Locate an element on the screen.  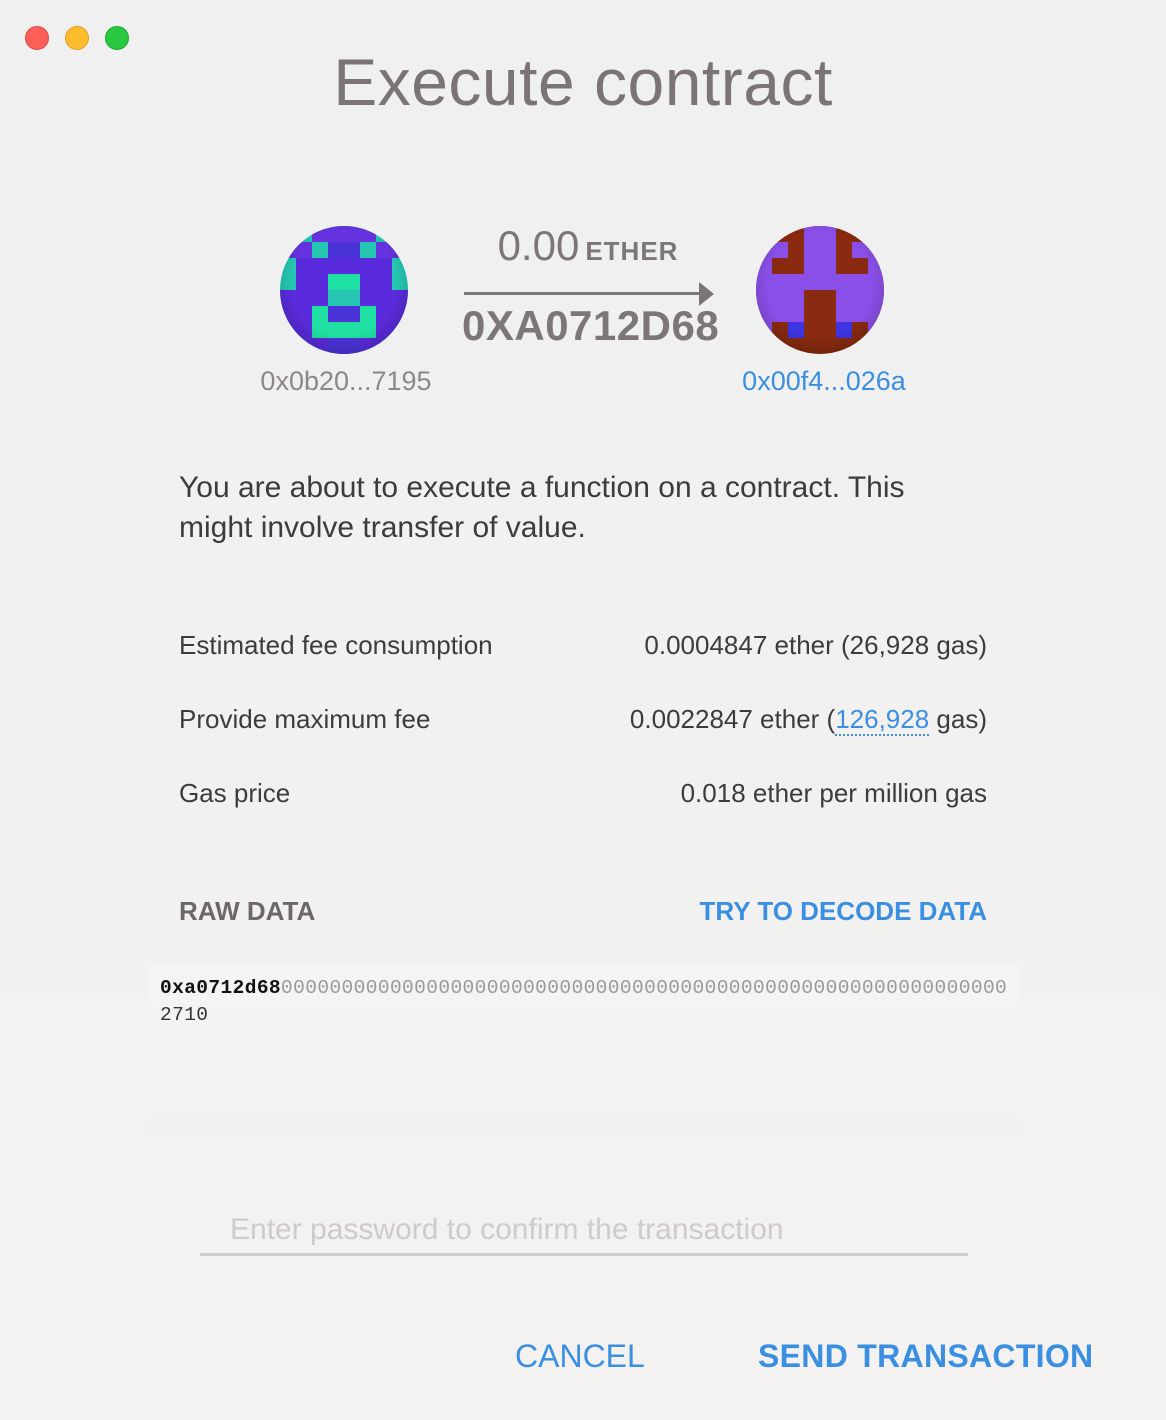
function-selector: 0XA0712D68 is located at coordinates (591, 325).